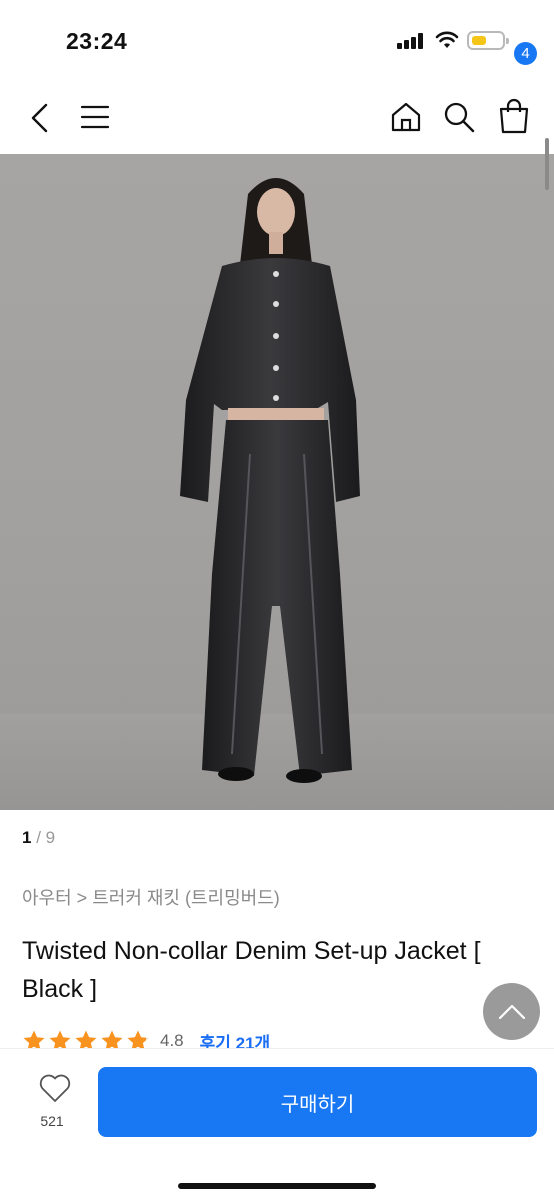 Image resolution: width=554 pixels, height=1200 pixels. I want to click on scrollbar, so click(547, 164).